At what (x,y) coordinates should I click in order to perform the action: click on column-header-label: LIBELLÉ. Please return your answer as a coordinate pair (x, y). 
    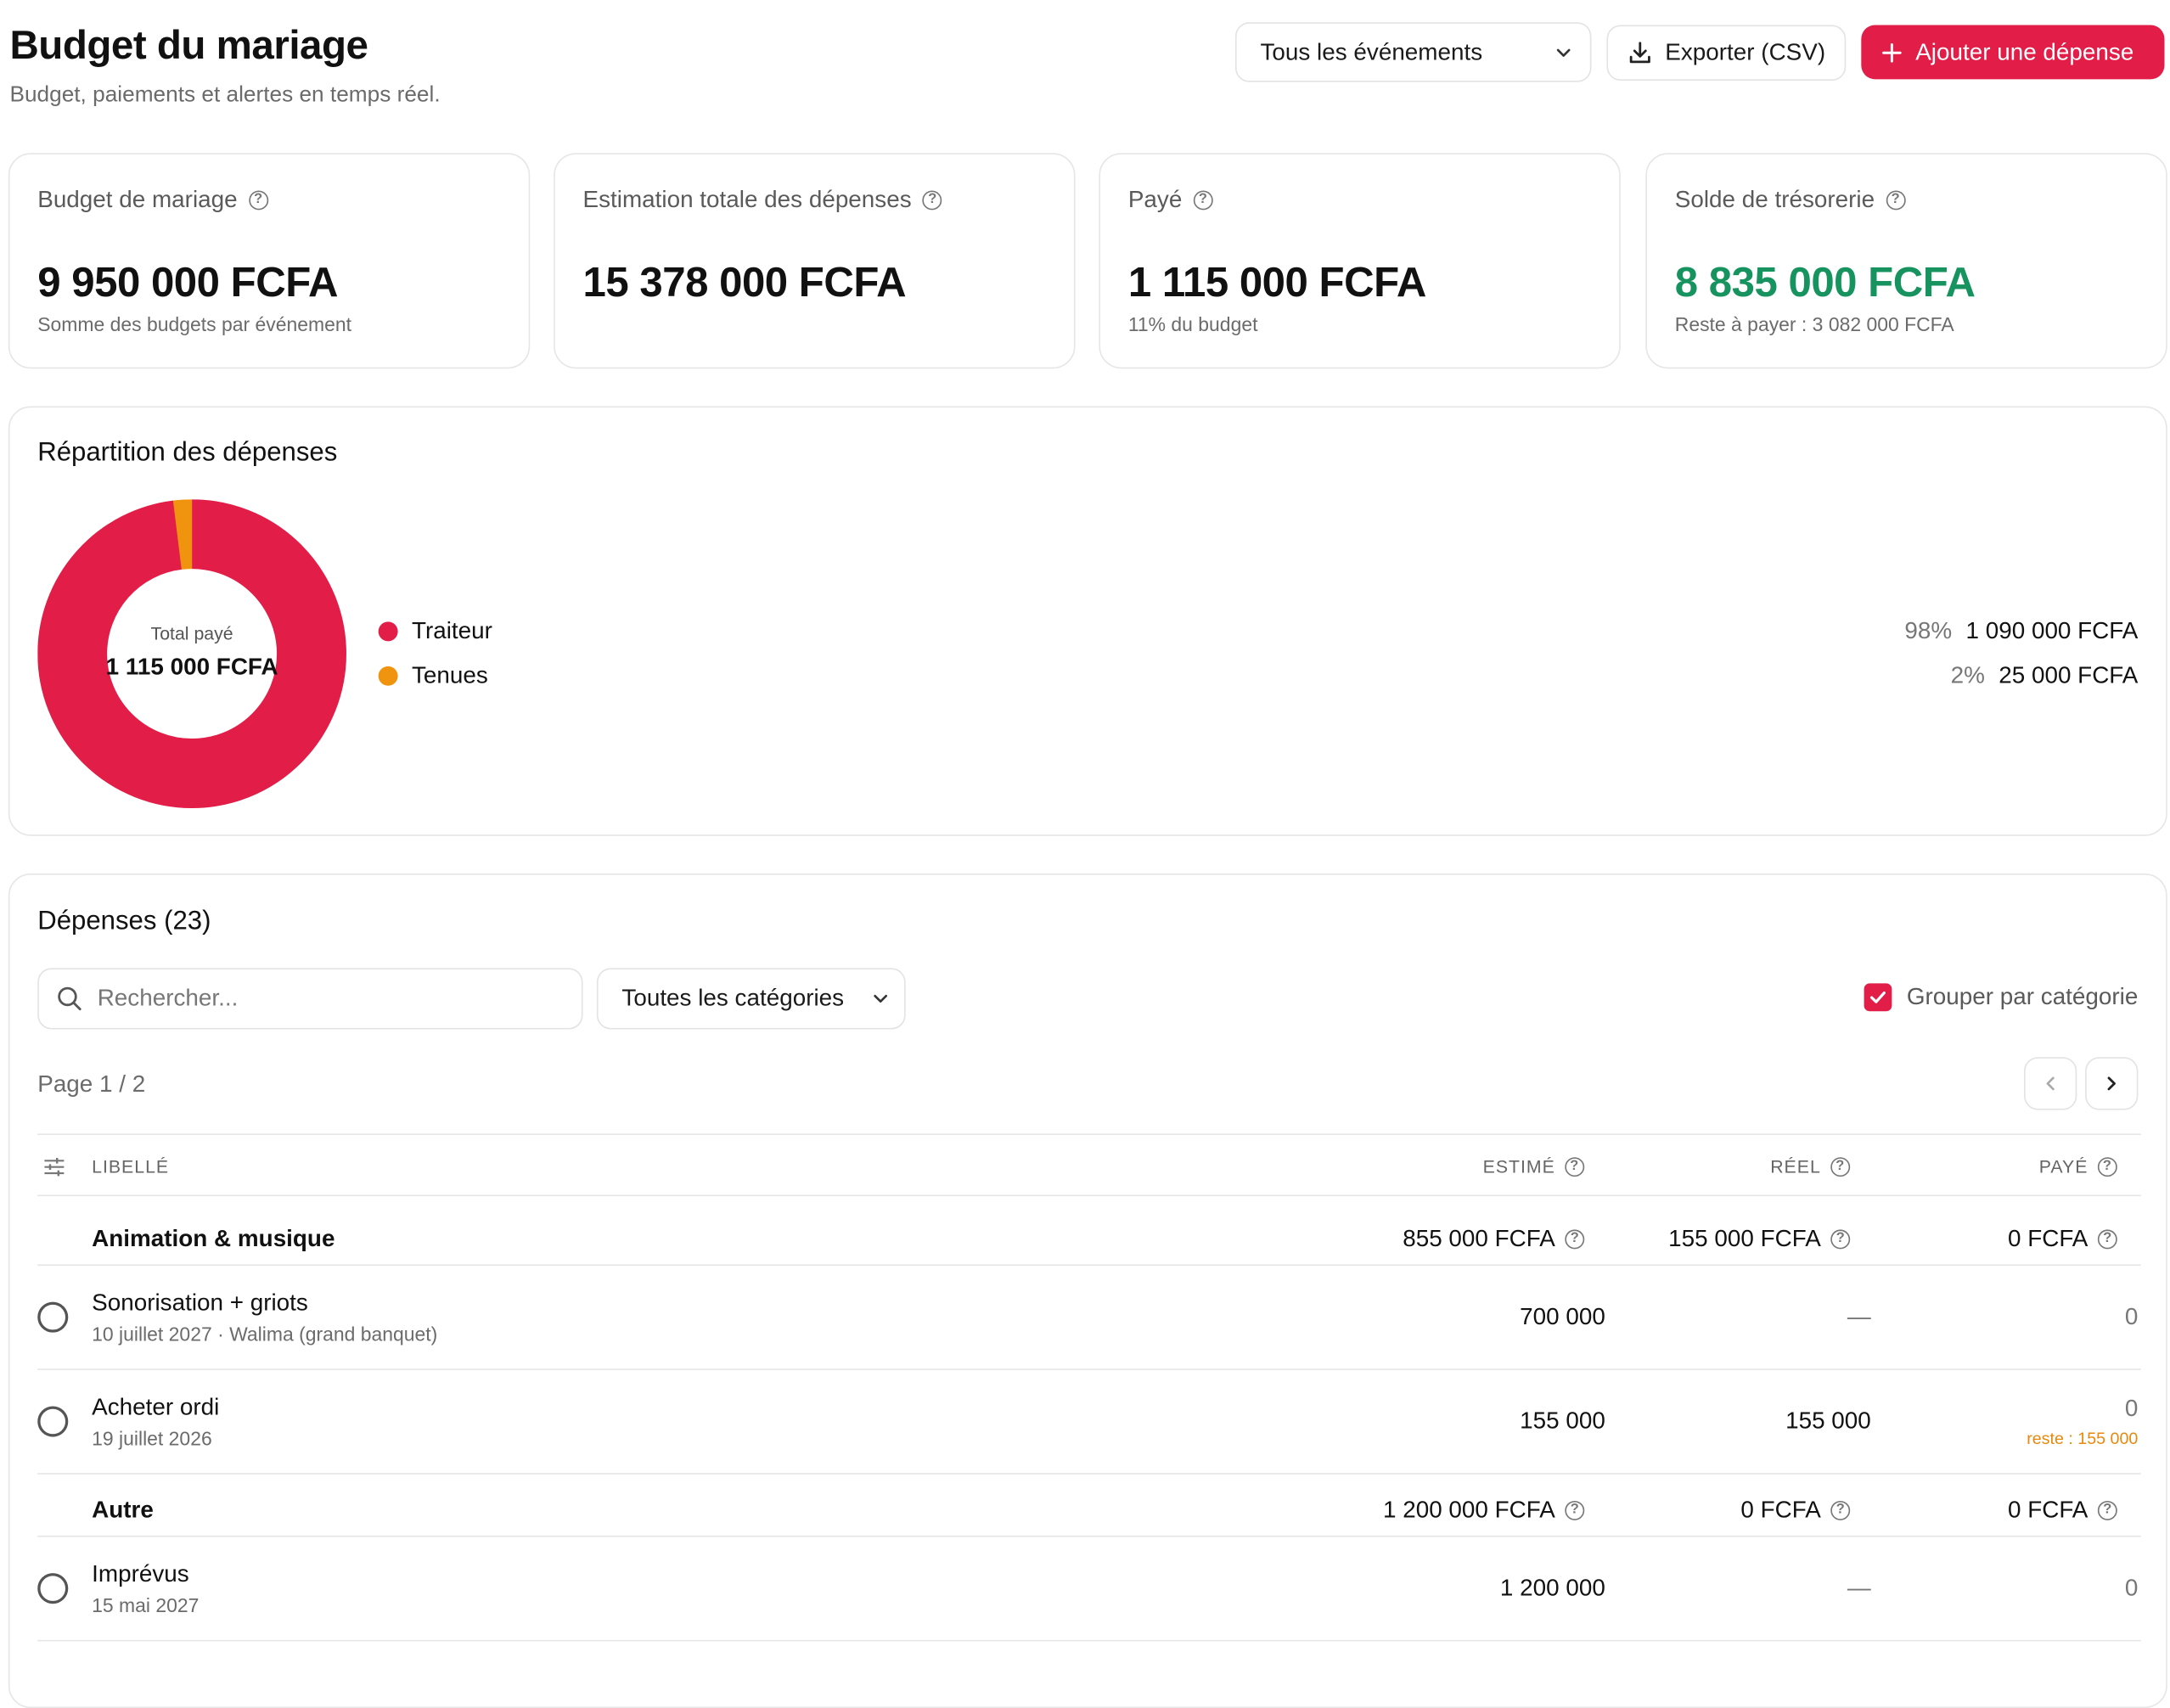
    Looking at the image, I should click on (131, 1166).